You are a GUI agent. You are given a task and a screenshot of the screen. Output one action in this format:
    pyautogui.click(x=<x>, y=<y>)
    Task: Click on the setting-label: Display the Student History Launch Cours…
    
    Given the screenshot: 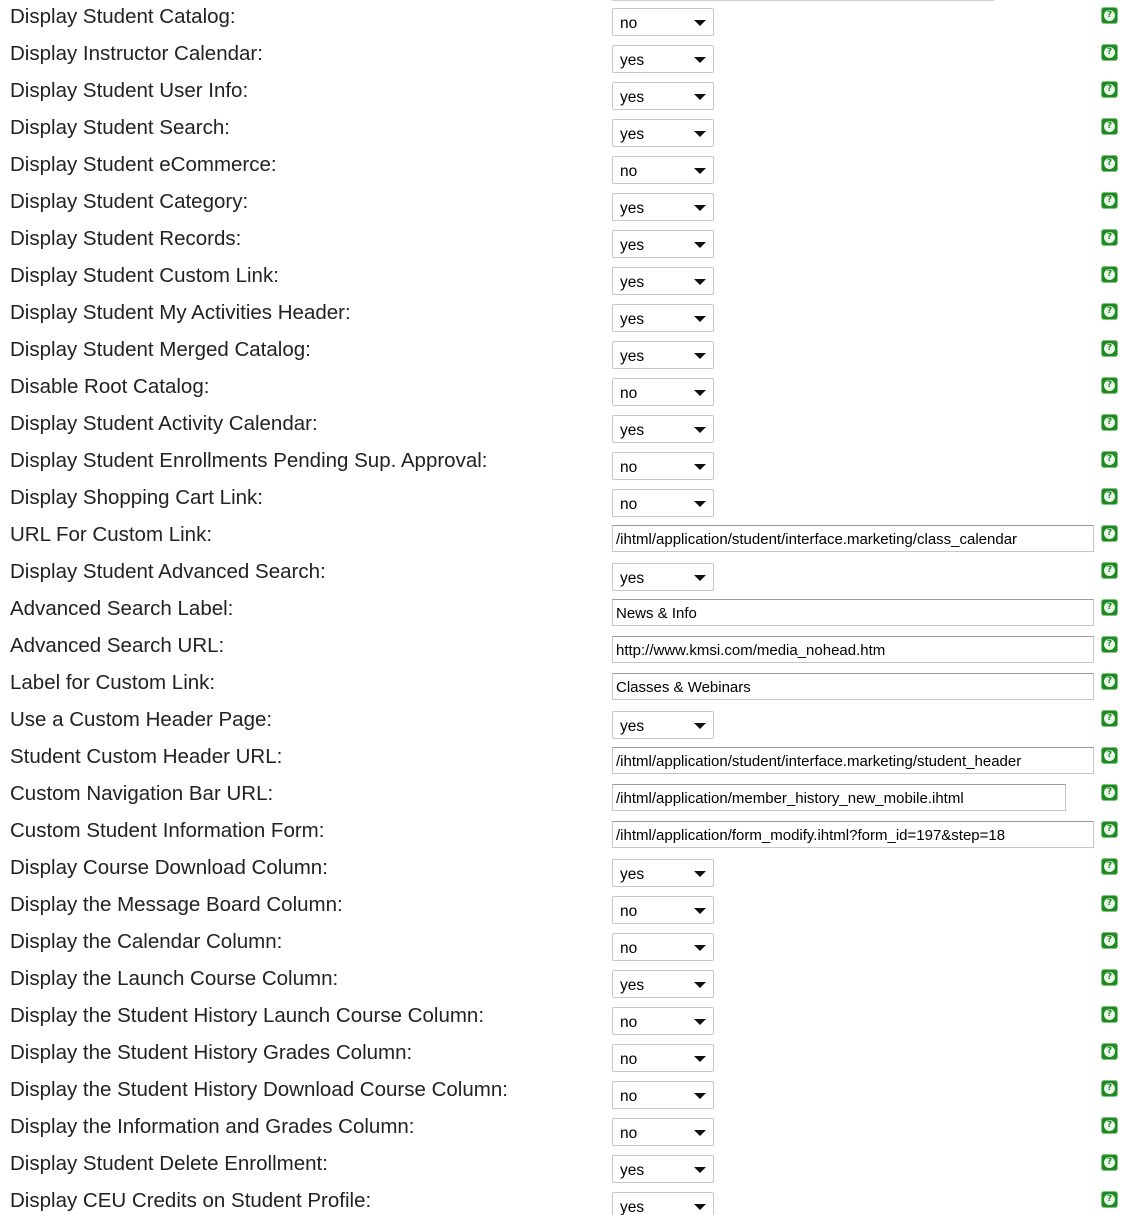 What is the action you would take?
    pyautogui.click(x=247, y=1015)
    